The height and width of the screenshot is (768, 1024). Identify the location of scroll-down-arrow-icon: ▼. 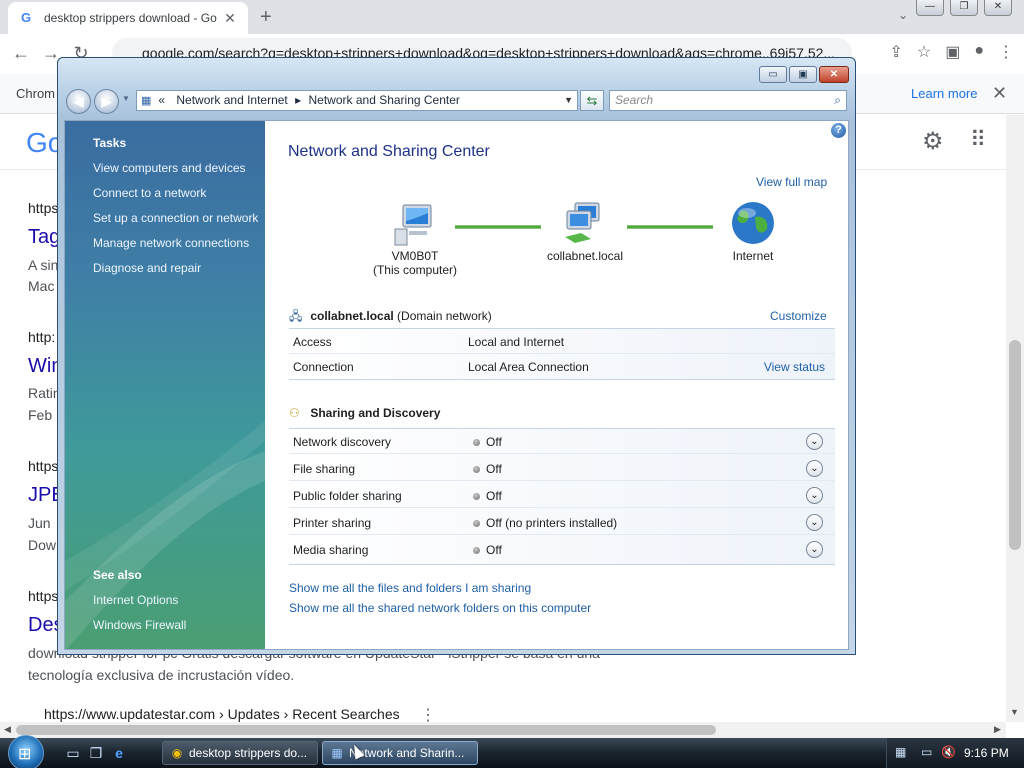
(1014, 712).